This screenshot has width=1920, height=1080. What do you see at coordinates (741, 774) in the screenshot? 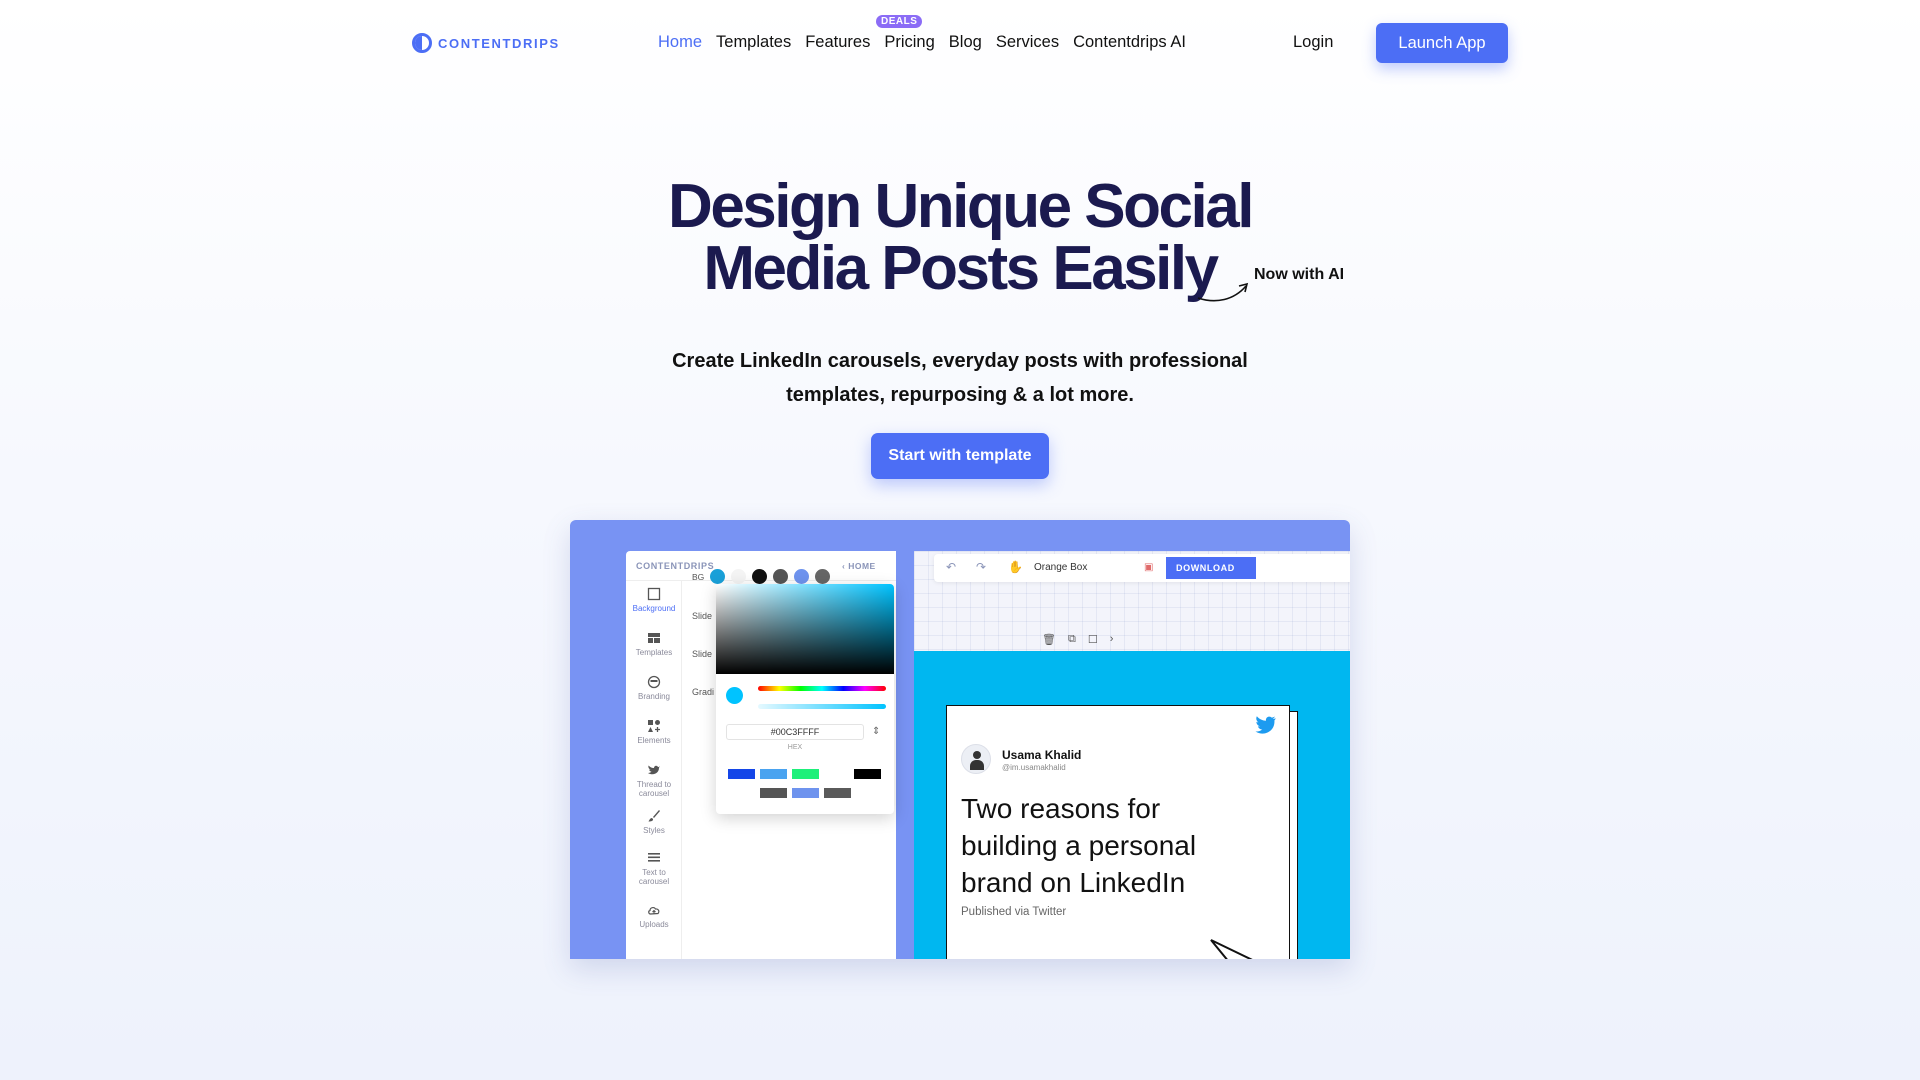
I see `preset-swatch-blue` at bounding box center [741, 774].